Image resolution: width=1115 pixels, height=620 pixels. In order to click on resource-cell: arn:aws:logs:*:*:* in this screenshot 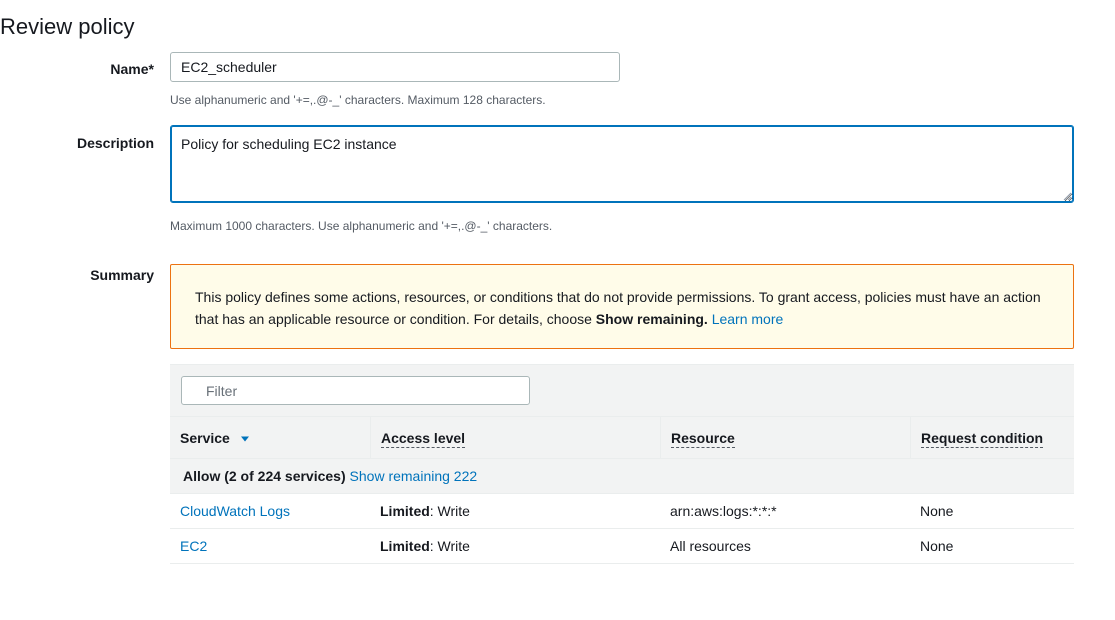, I will do `click(723, 511)`.